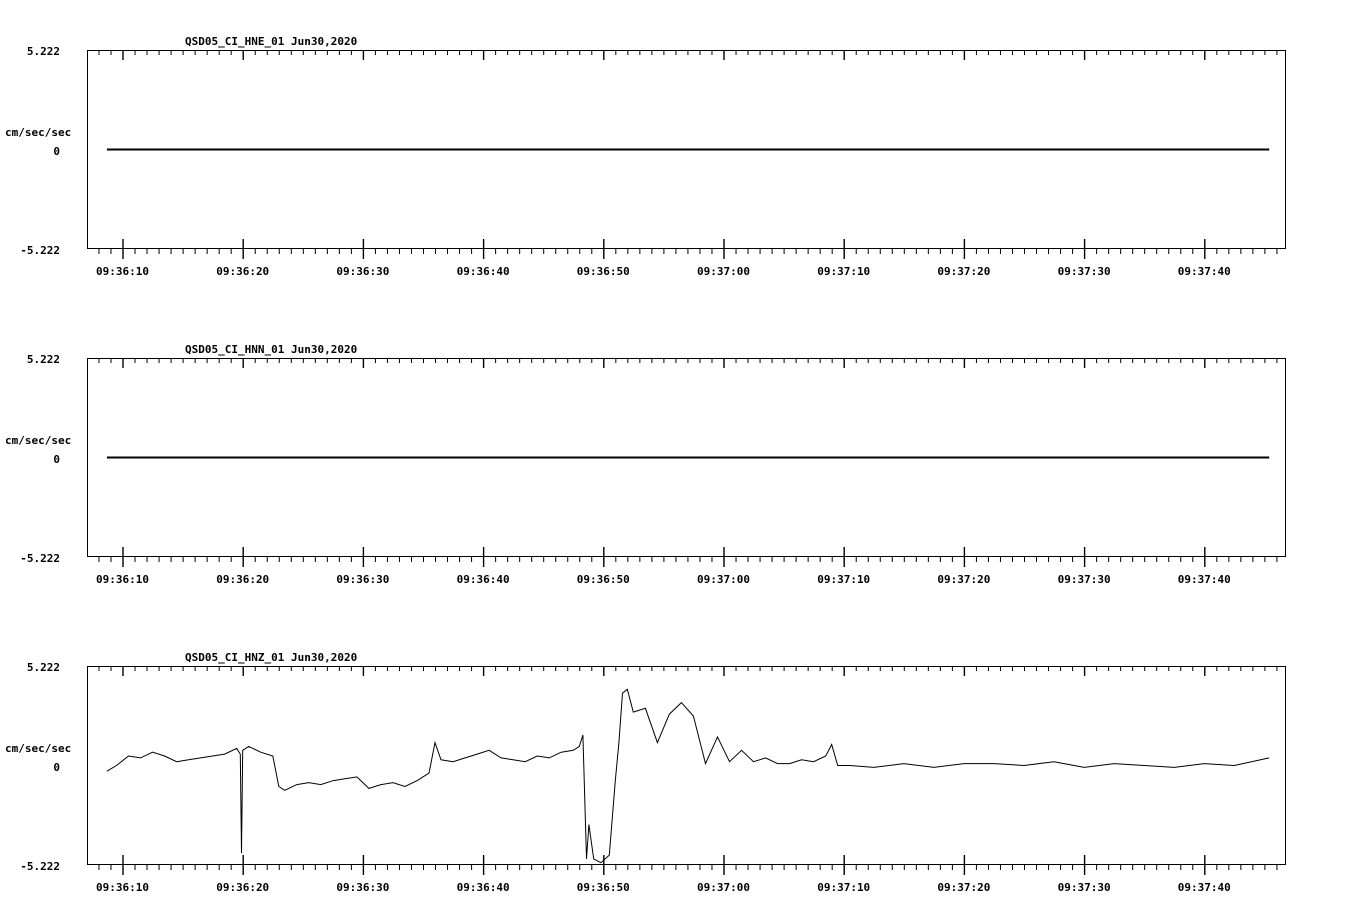 Image resolution: width=1358 pixels, height=924 pixels. I want to click on panel-title: QSD05_CI_HNN_01 Jun30,2020, so click(271, 349).